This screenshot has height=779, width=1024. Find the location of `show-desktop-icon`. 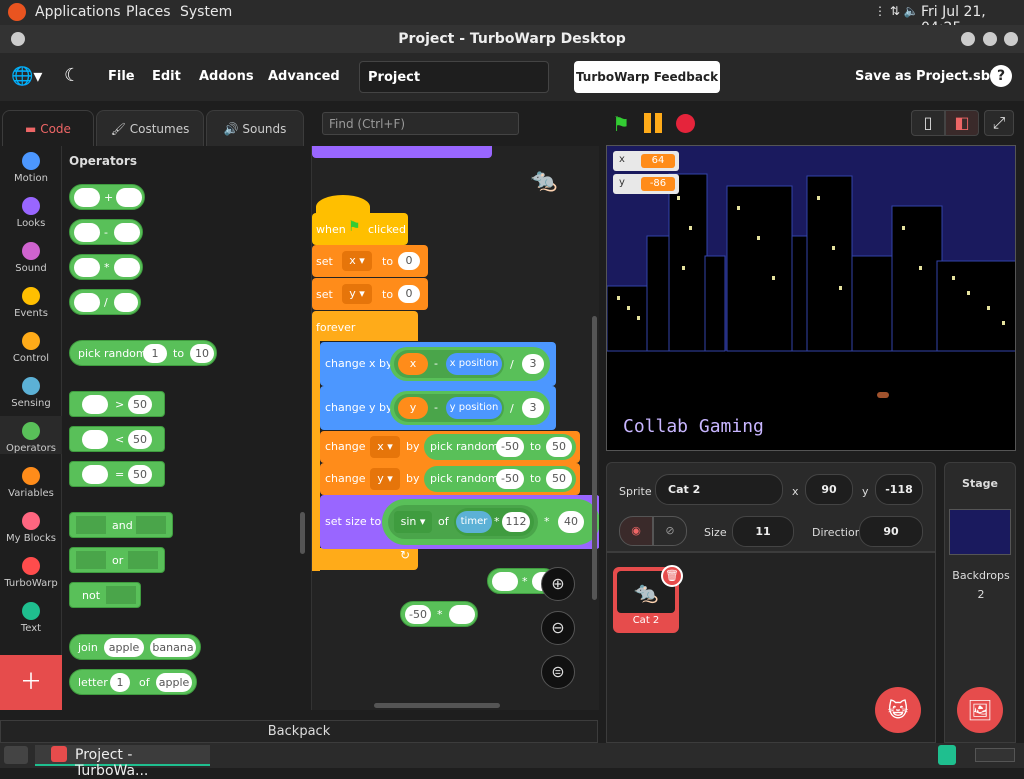

show-desktop-icon is located at coordinates (16, 755).